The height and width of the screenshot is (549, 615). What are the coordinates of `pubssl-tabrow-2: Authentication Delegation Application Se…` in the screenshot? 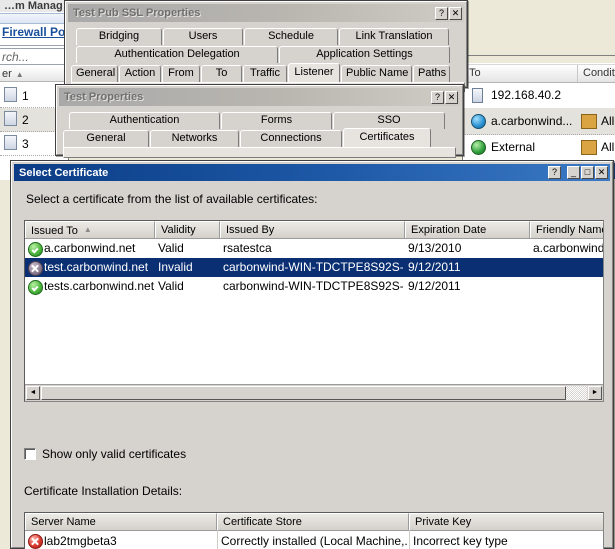 It's located at (263, 54).